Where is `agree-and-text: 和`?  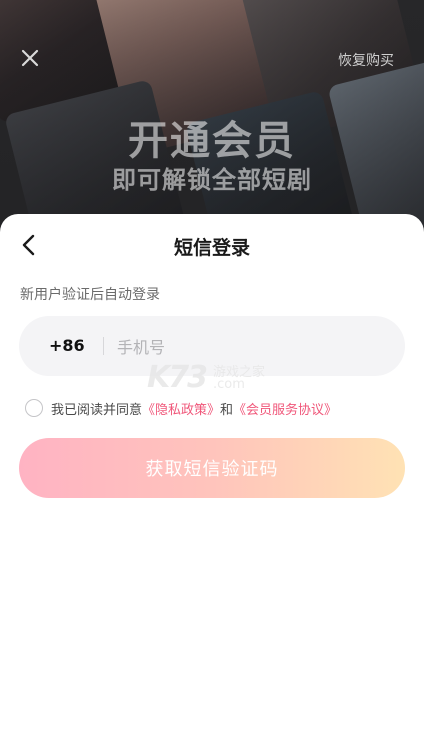 agree-and-text: 和 is located at coordinates (227, 410).